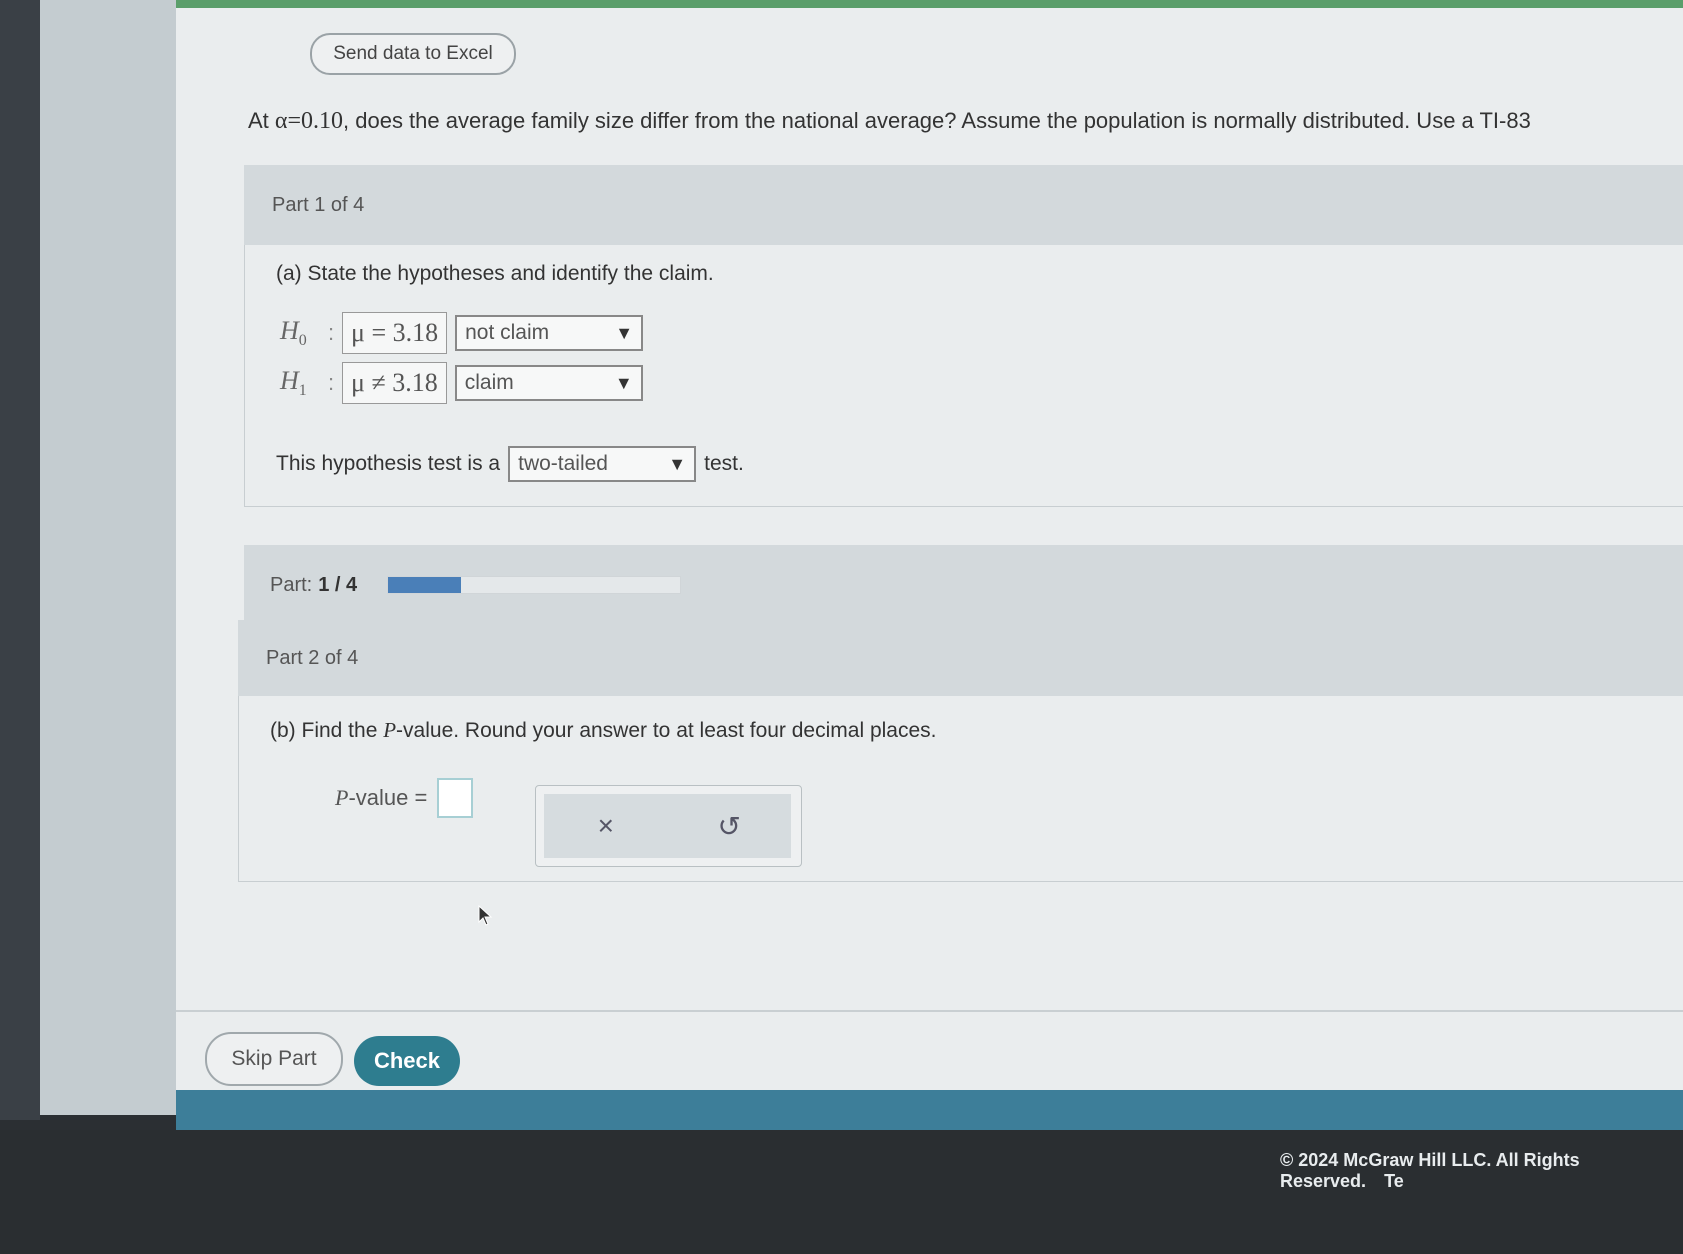  Describe the element at coordinates (929, 1110) in the screenshot. I see `footer-bar` at that location.